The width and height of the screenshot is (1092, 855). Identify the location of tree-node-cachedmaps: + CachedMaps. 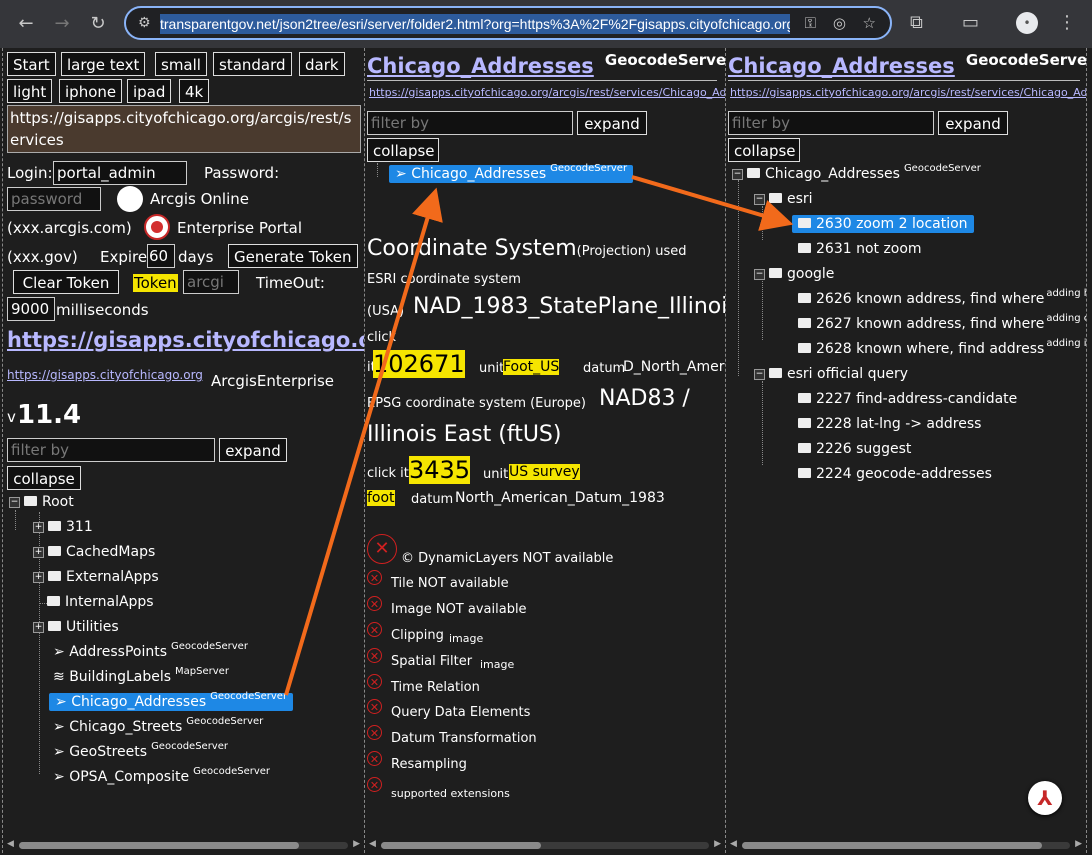
(94, 552).